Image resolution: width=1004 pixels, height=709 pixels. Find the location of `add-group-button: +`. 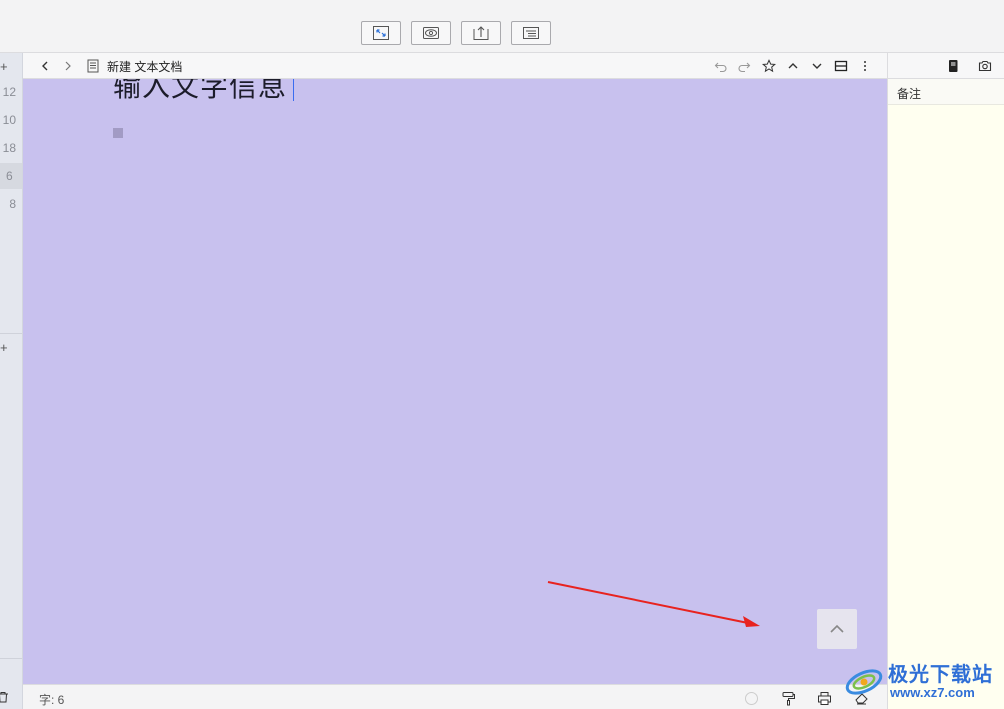

add-group-button: + is located at coordinates (5, 66).